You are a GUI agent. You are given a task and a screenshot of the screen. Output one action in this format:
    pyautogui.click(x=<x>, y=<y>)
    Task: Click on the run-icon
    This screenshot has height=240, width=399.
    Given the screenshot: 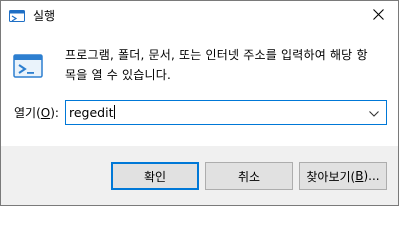 What is the action you would take?
    pyautogui.click(x=28, y=67)
    